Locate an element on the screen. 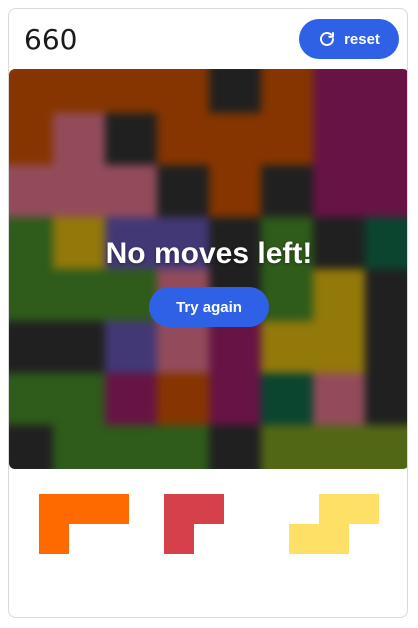 This screenshot has height=628, width=418. score: 660 is located at coordinates (51, 39).